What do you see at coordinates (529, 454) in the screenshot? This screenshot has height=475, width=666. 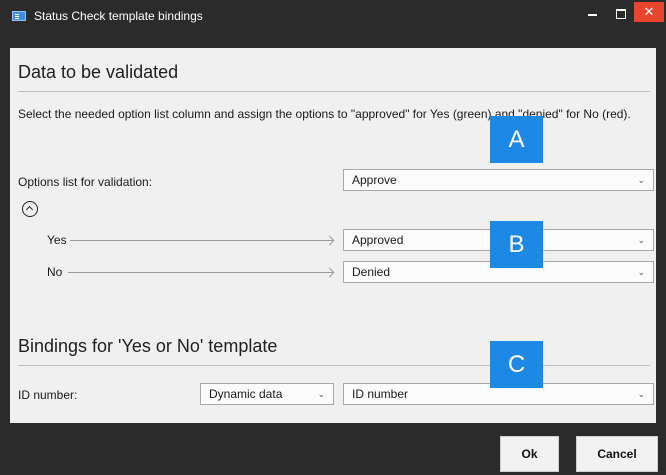 I see `ok-button: Ok` at bounding box center [529, 454].